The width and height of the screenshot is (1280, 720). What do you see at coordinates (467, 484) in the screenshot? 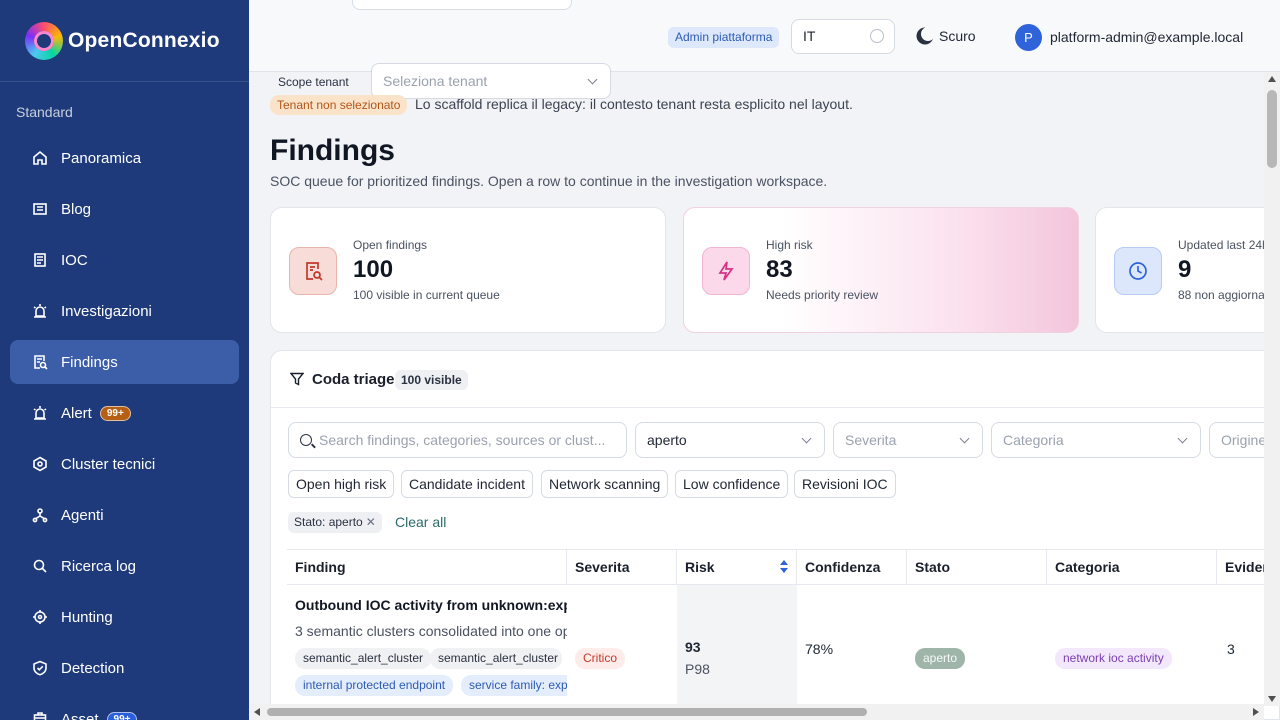
I see `preset-candidate-incident: Candidate incident` at bounding box center [467, 484].